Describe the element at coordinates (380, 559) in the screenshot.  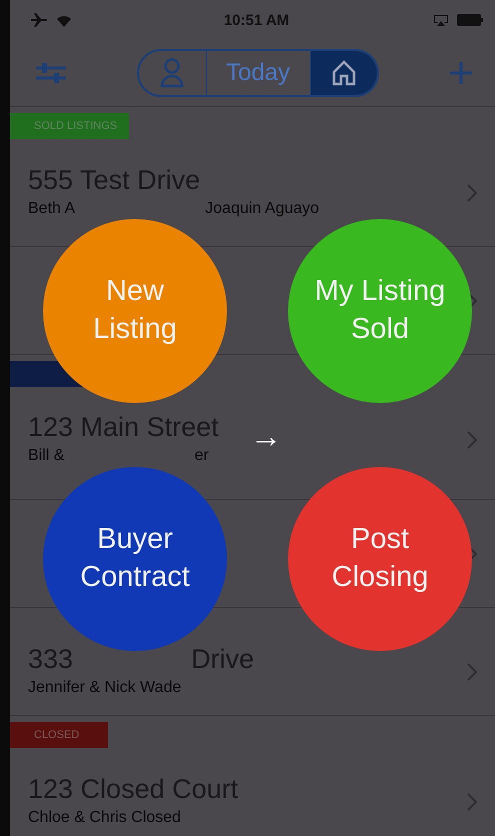
I see `action-circle: Post Closing` at that location.